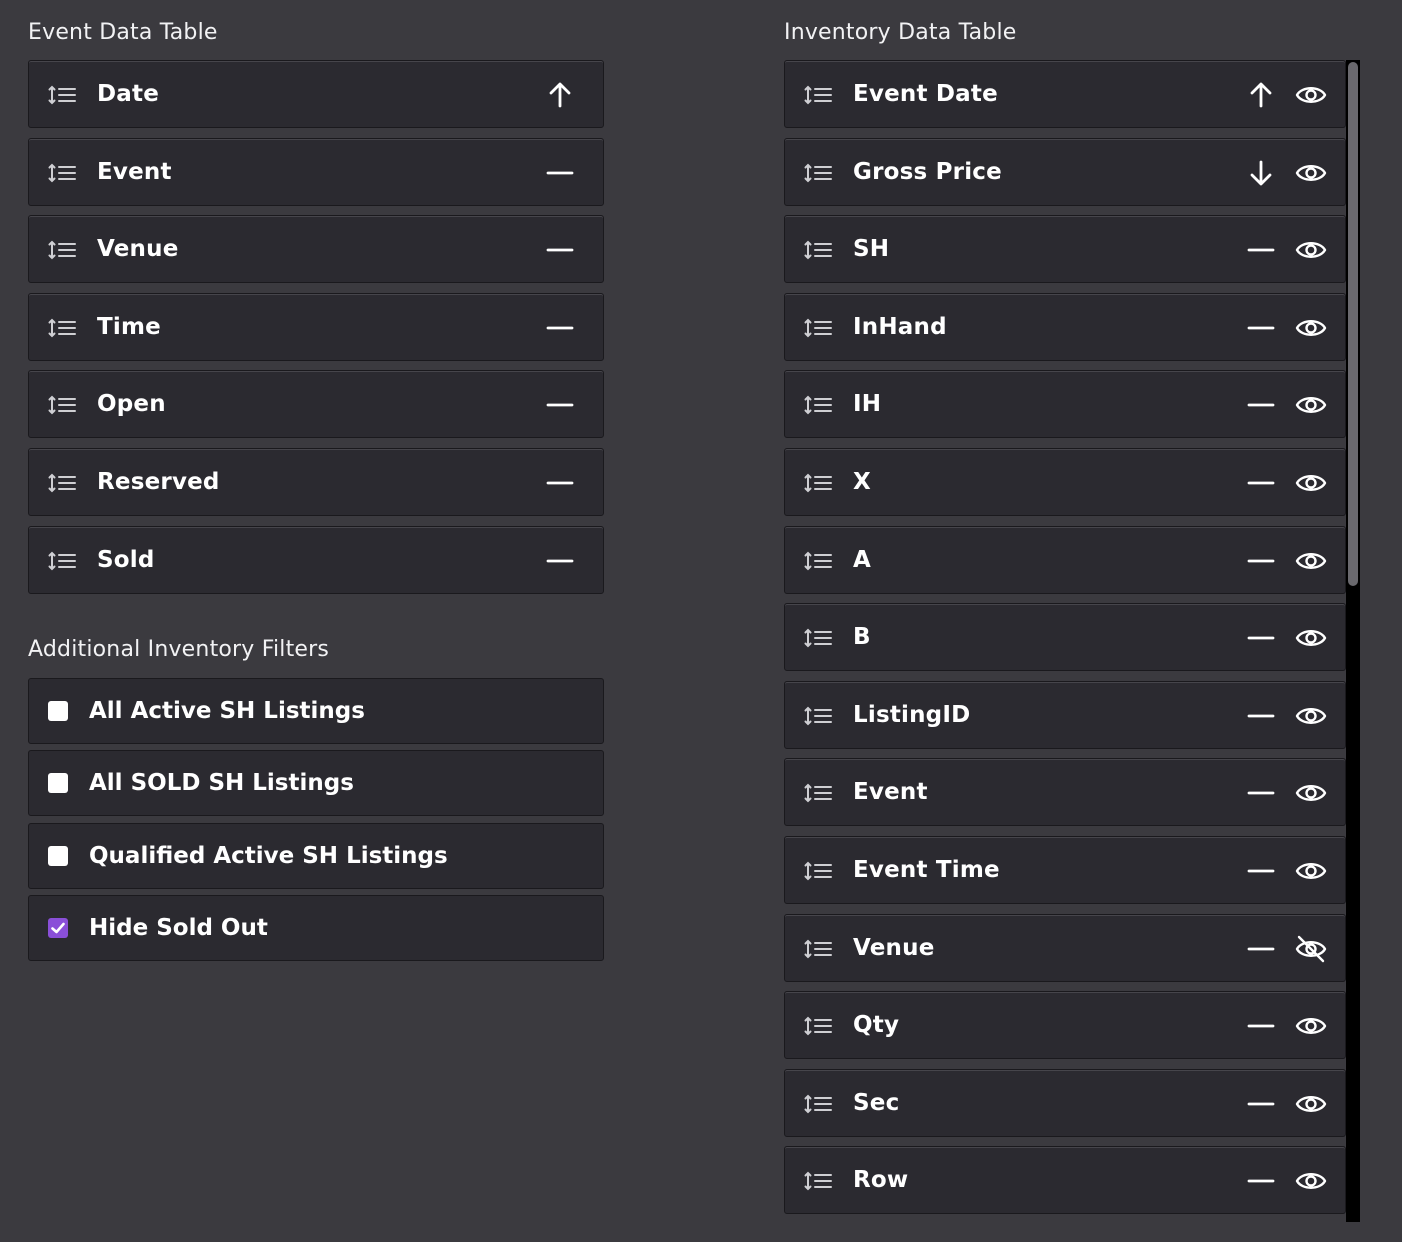 Image resolution: width=1402 pixels, height=1242 pixels. I want to click on column-row: Date, so click(316, 94).